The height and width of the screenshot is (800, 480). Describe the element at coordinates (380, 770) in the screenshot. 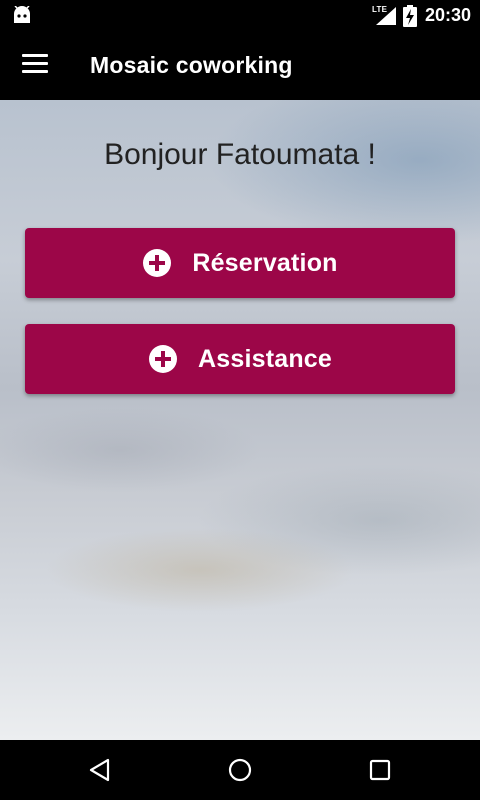

I see `recents-icon` at that location.